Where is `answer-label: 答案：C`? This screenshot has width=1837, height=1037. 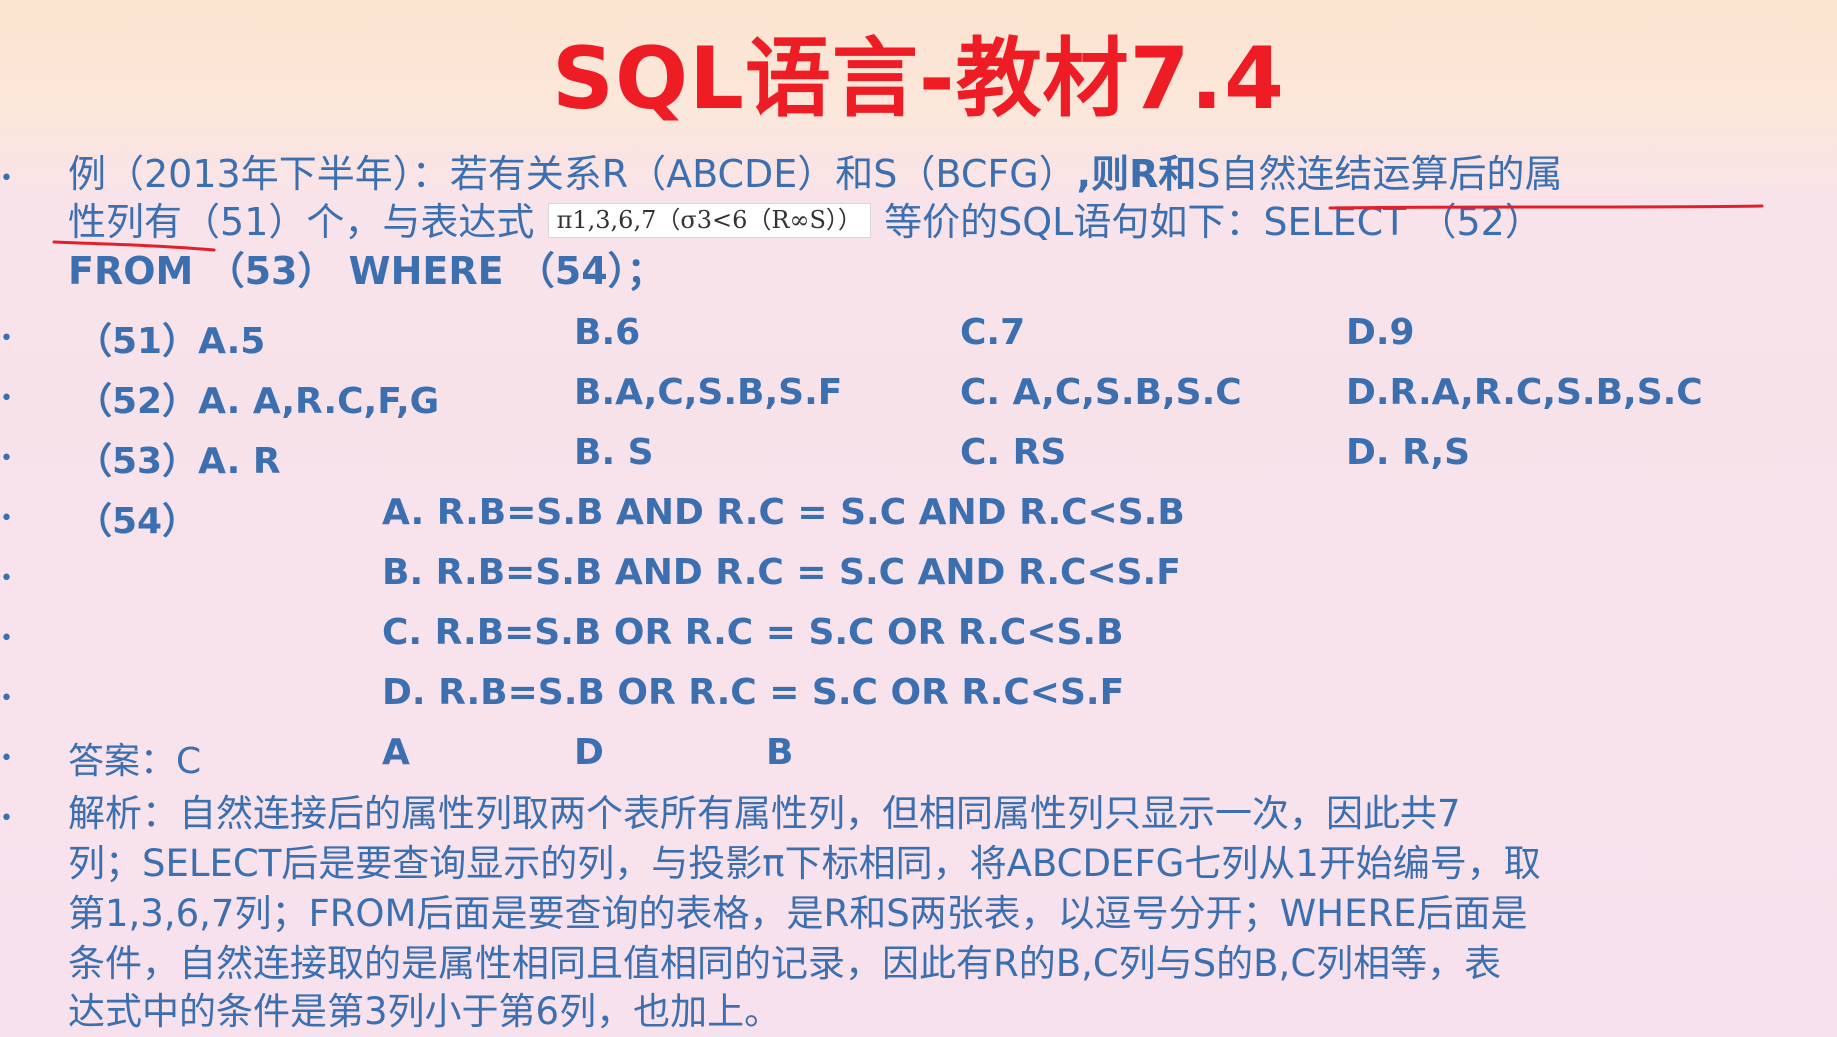 answer-label: 答案：C is located at coordinates (134, 758).